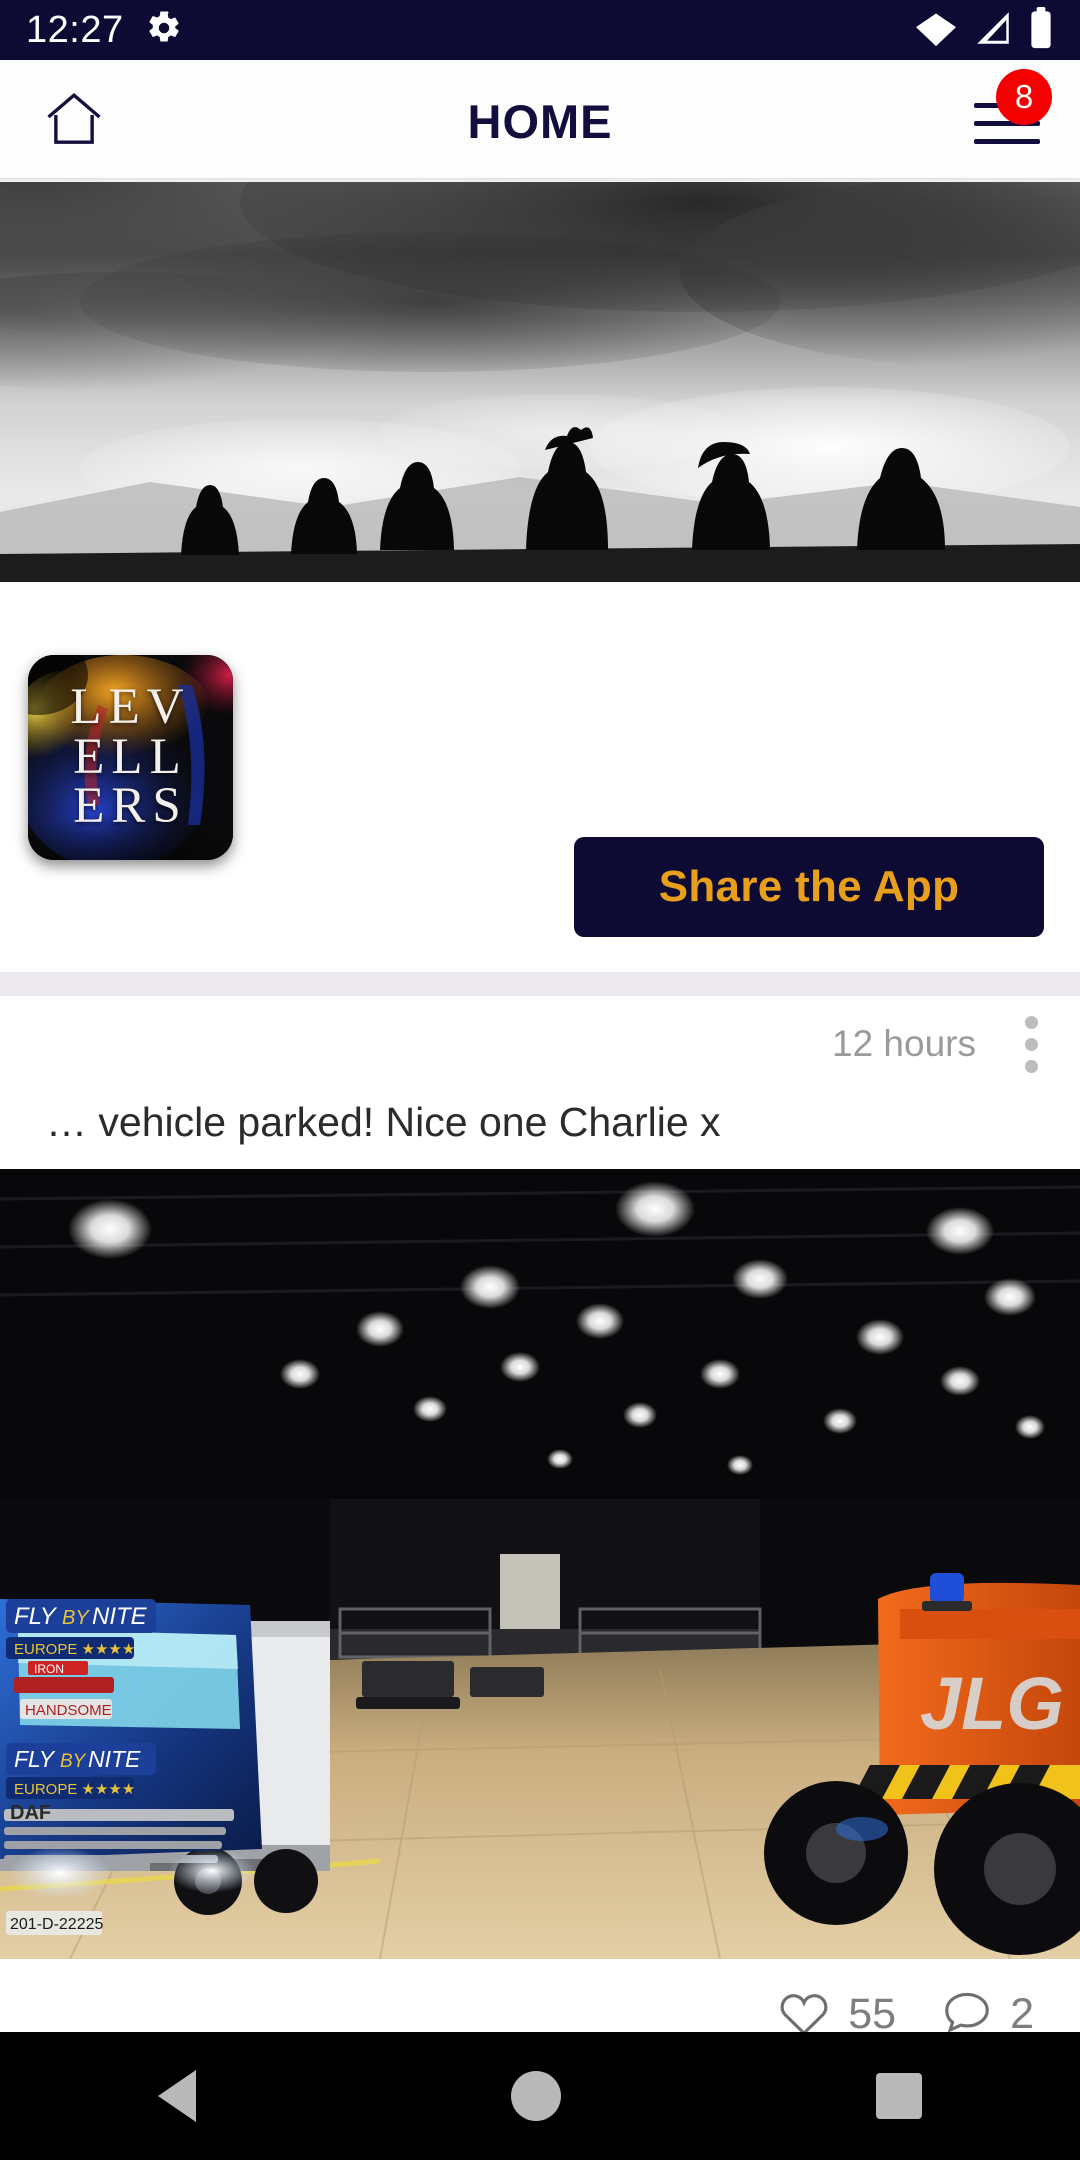 The height and width of the screenshot is (2160, 1080). What do you see at coordinates (936, 30) in the screenshot?
I see `wifi-icon` at bounding box center [936, 30].